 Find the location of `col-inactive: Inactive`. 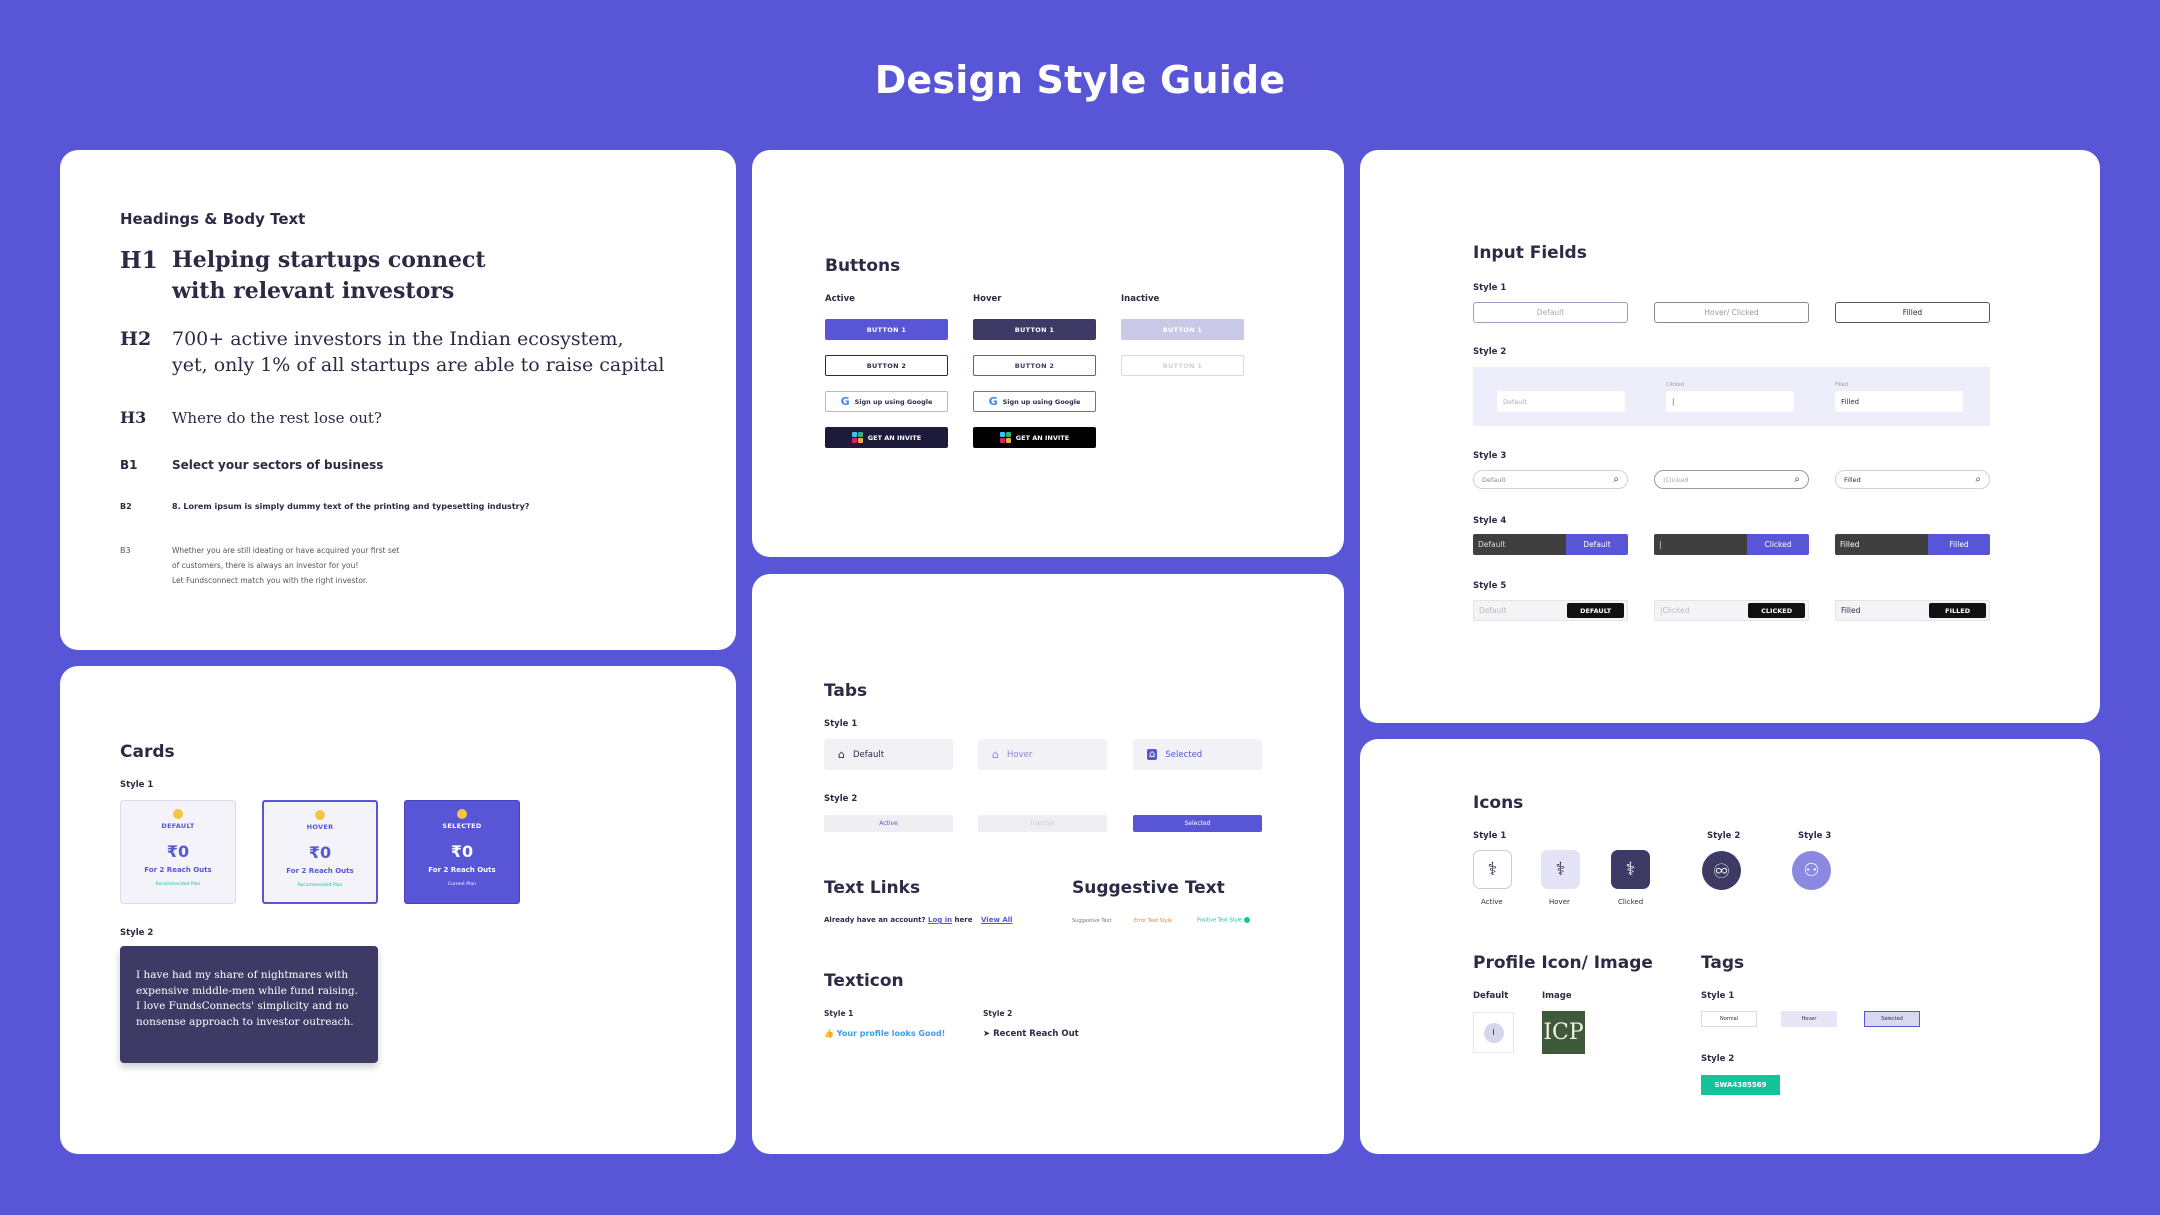

col-inactive: Inactive is located at coordinates (1140, 299).